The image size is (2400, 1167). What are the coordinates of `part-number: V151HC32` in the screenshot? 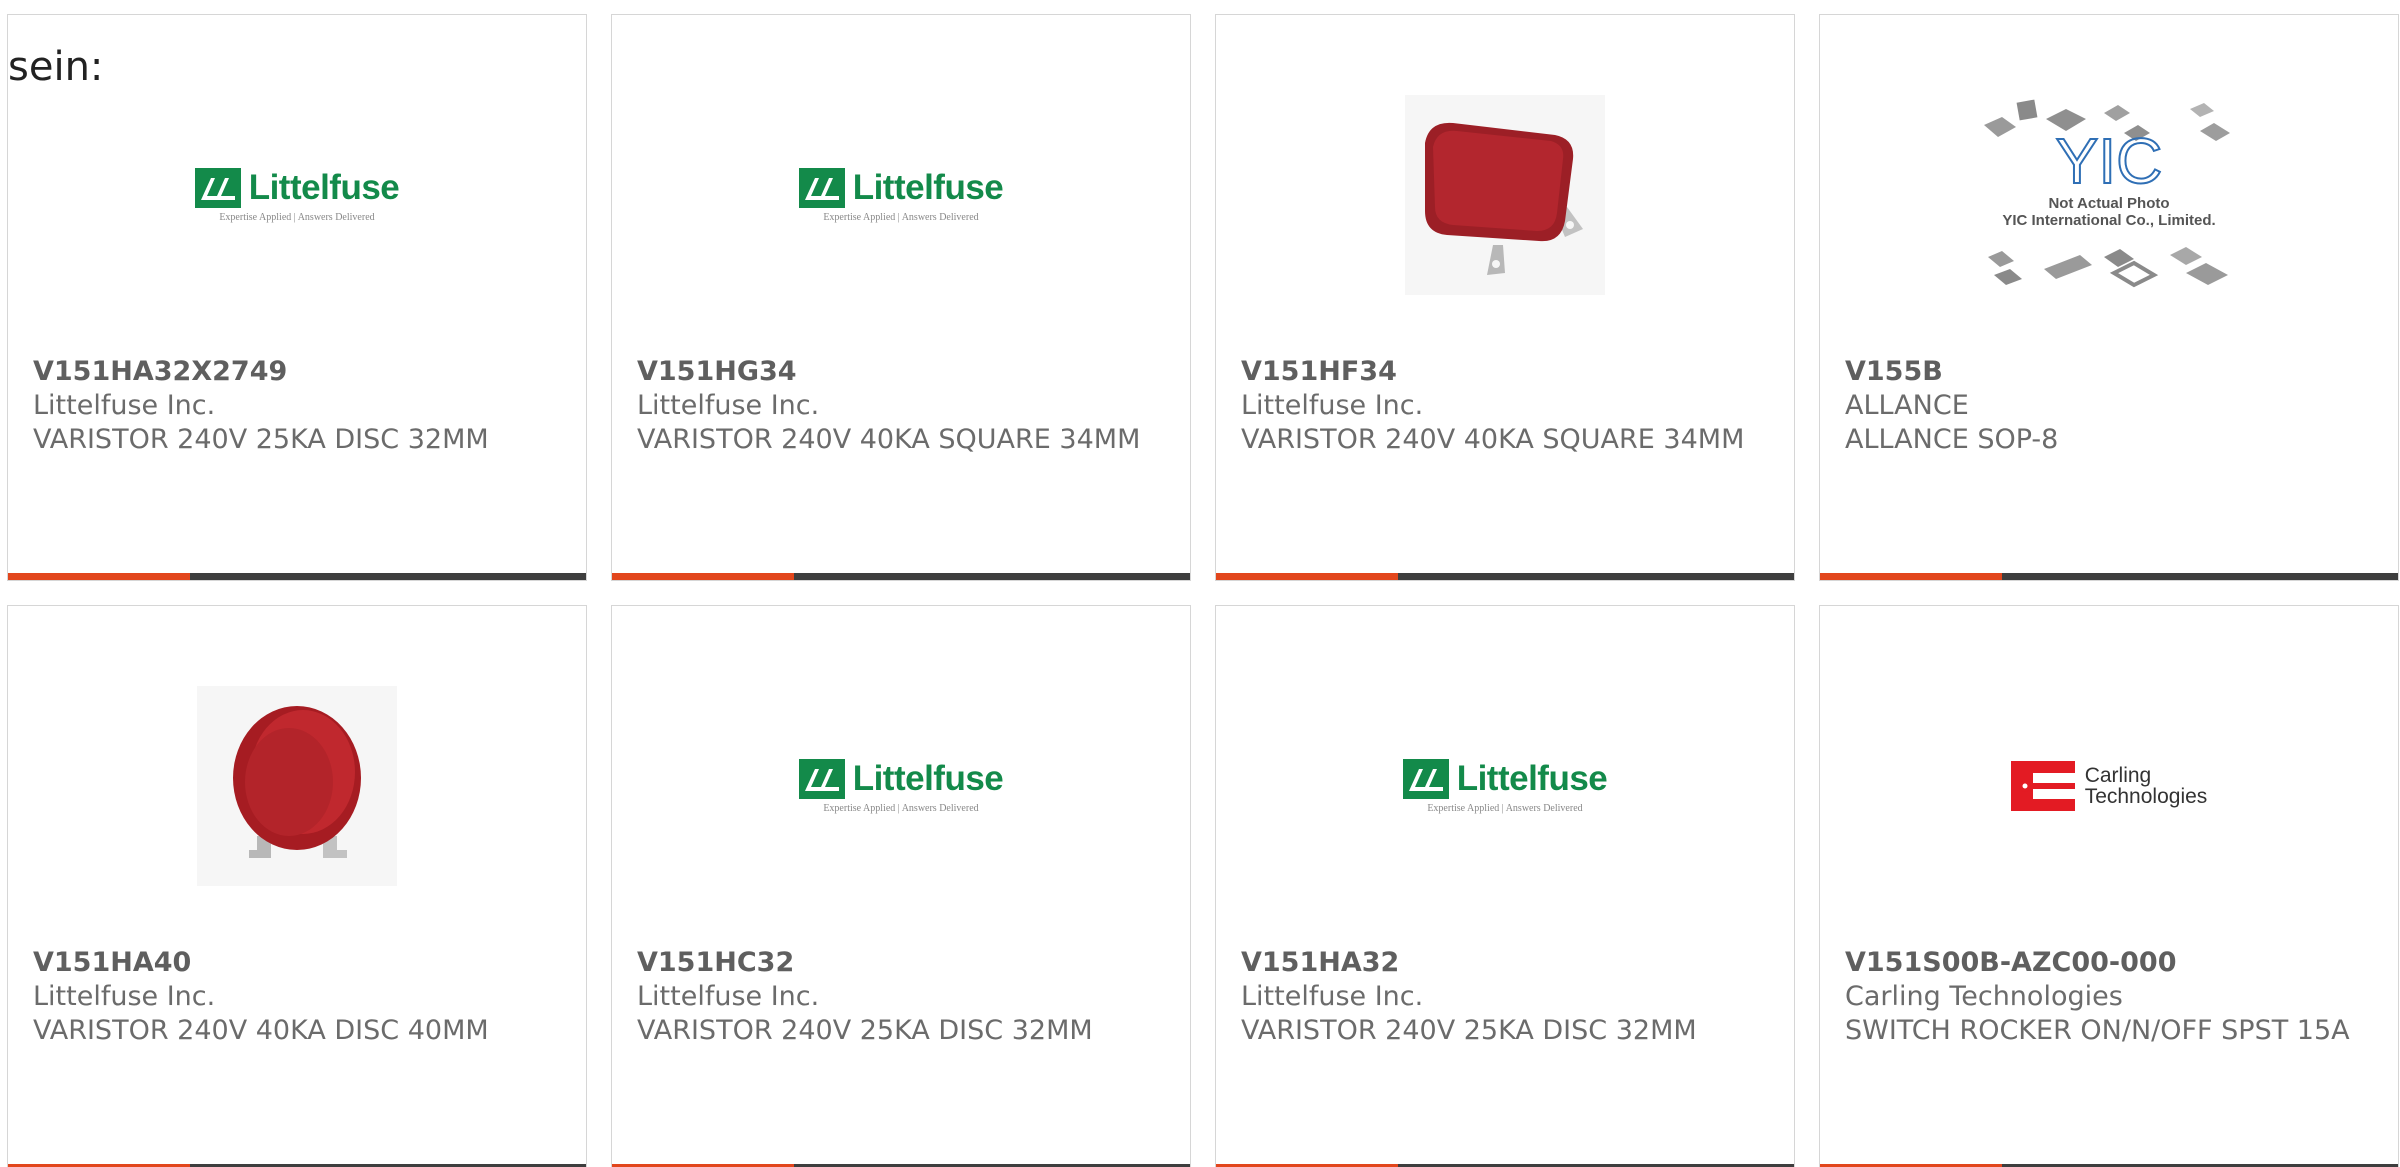 It's located at (903, 963).